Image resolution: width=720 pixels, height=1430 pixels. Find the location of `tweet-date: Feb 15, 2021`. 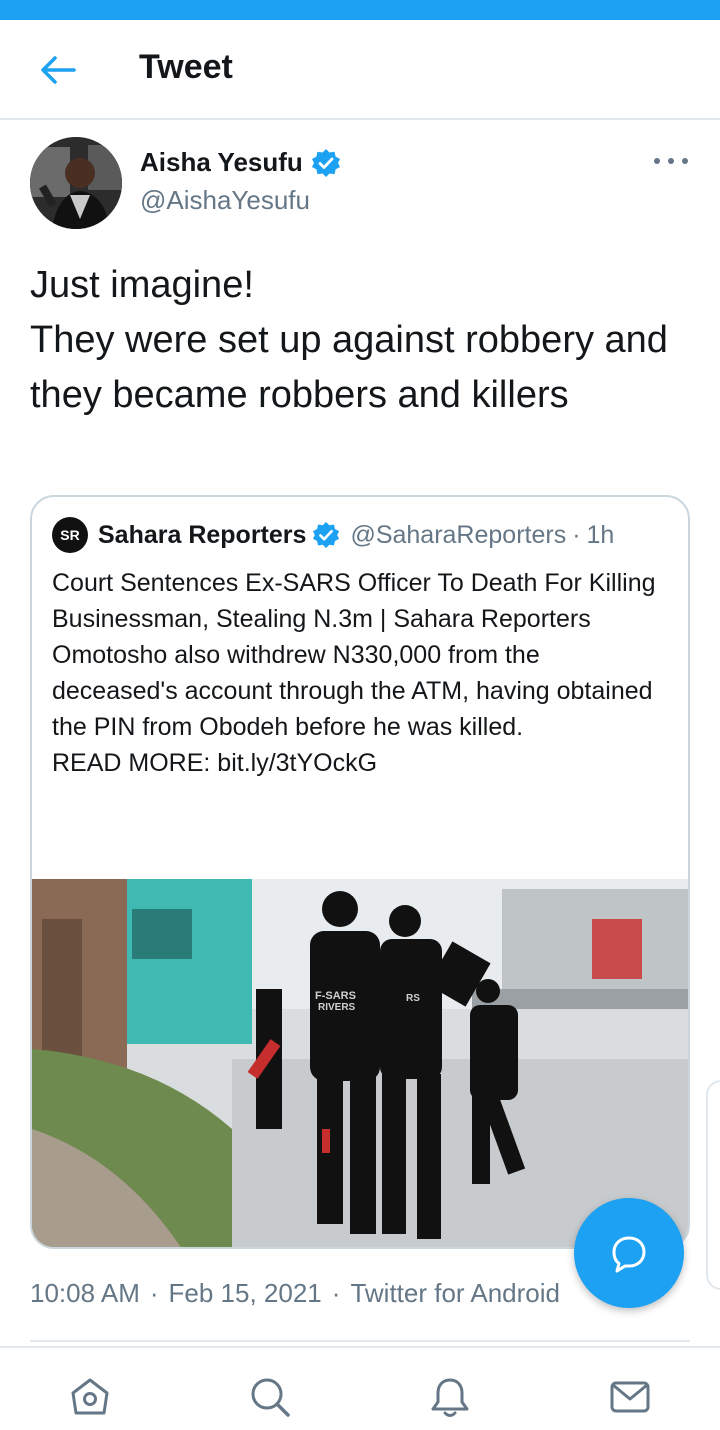

tweet-date: Feb 15, 2021 is located at coordinates (245, 1293).